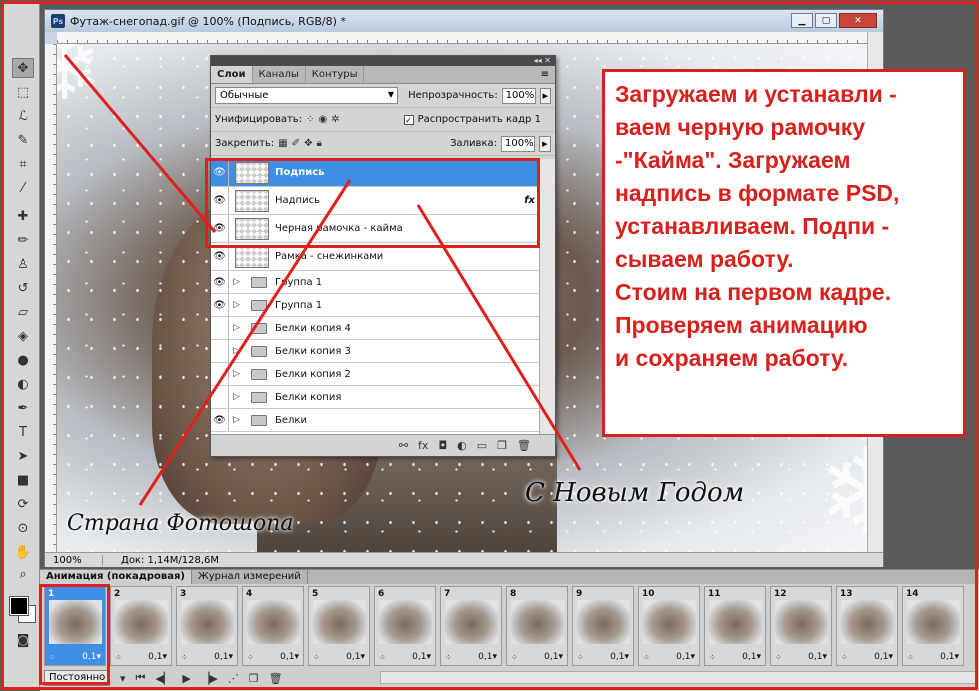 The image size is (979, 691). What do you see at coordinates (23, 116) in the screenshot?
I see `lasso-tool-icon: ℒ` at bounding box center [23, 116].